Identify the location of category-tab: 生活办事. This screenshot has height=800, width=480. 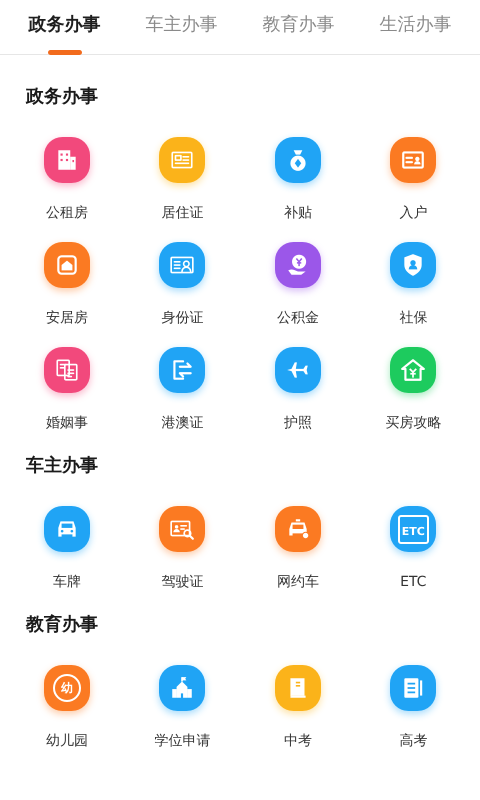
(415, 27).